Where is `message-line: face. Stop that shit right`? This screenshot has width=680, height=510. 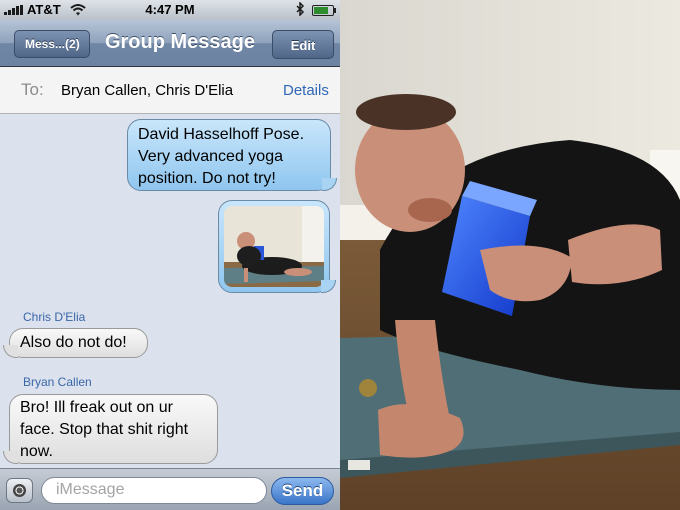
message-line: face. Stop that shit right is located at coordinates (104, 429).